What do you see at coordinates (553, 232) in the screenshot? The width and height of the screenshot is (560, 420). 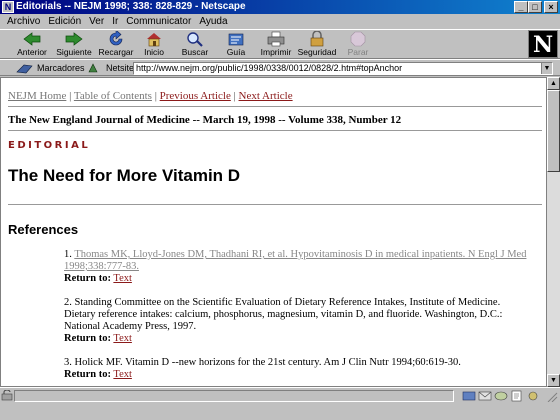 I see `vertical-scrollbar: ▲ ▼` at bounding box center [553, 232].